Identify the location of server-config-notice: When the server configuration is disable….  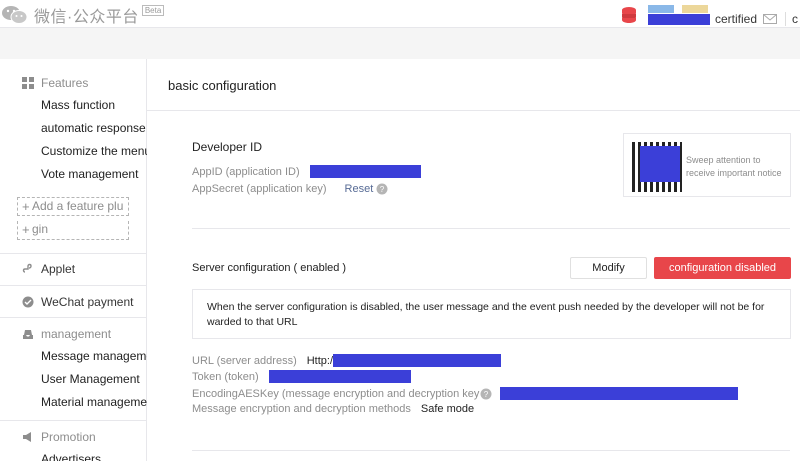
(491, 314).